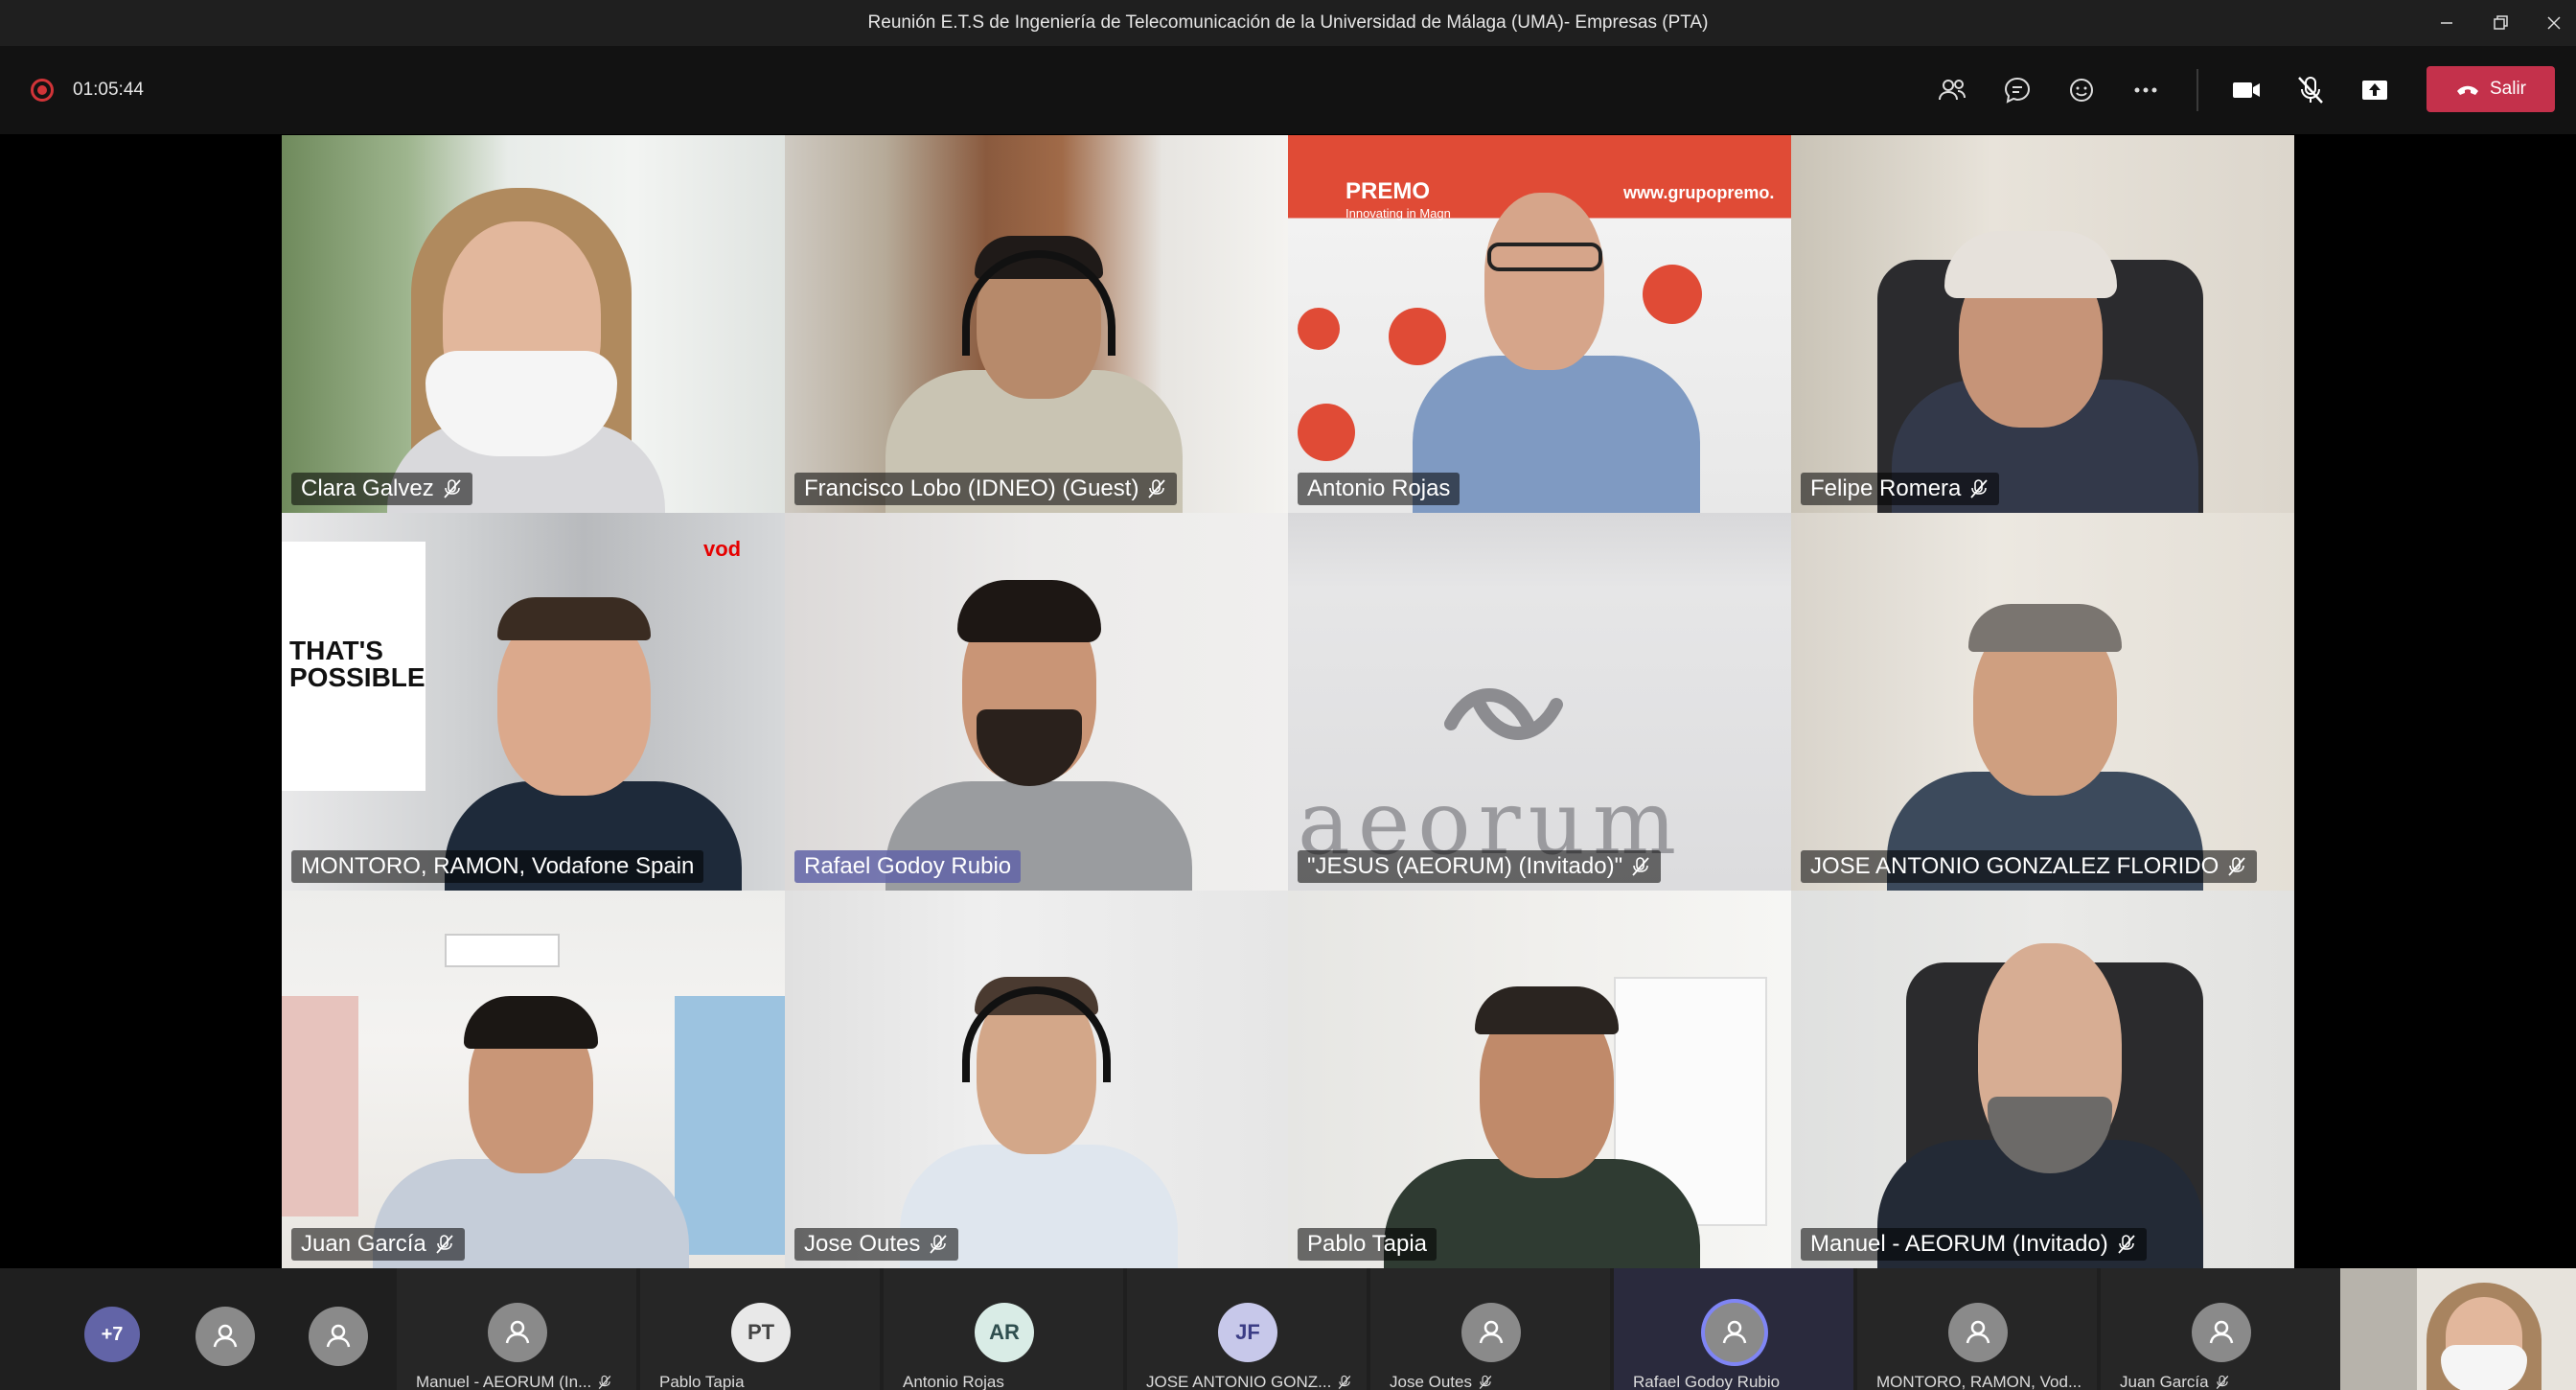 The width and height of the screenshot is (2576, 1390). I want to click on participant-tile: Juan García, so click(2220, 1329).